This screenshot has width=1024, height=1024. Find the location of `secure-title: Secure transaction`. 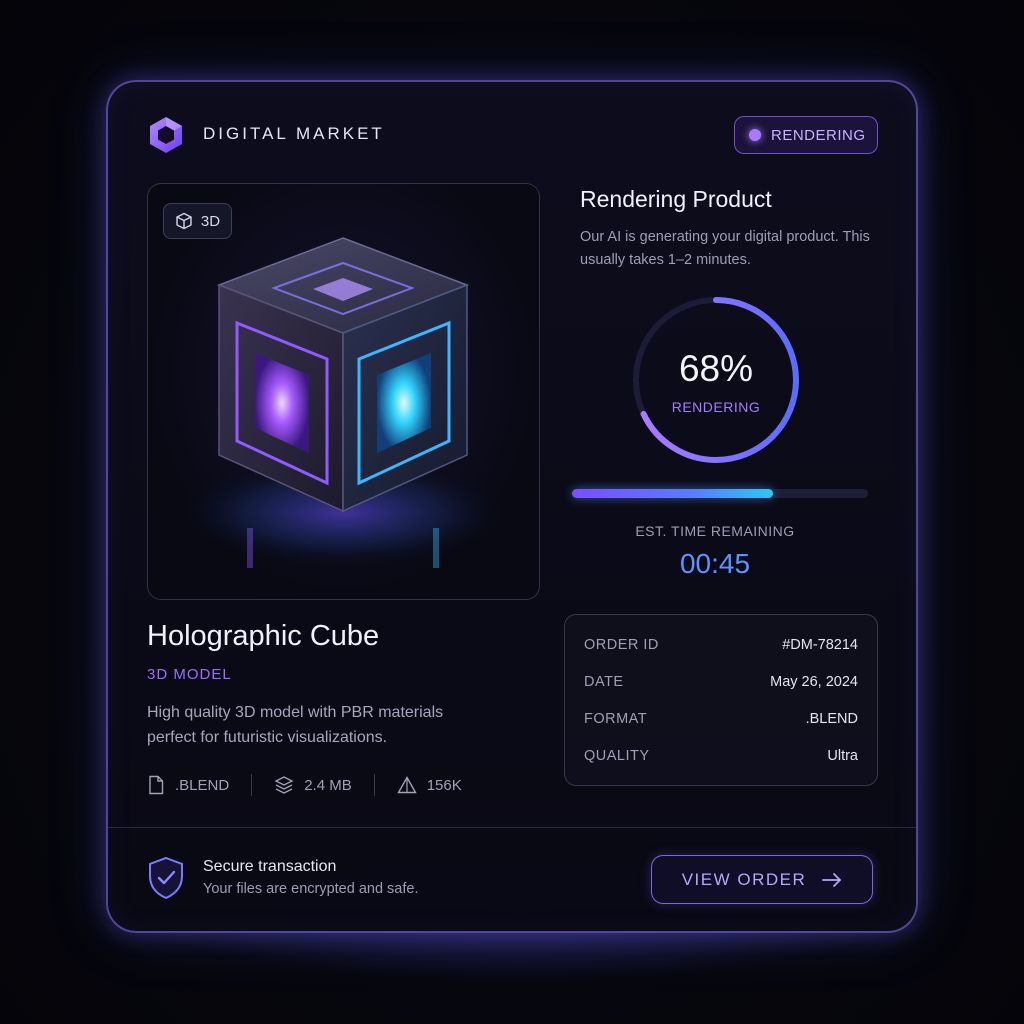

secure-title: Secure transaction is located at coordinates (270, 866).